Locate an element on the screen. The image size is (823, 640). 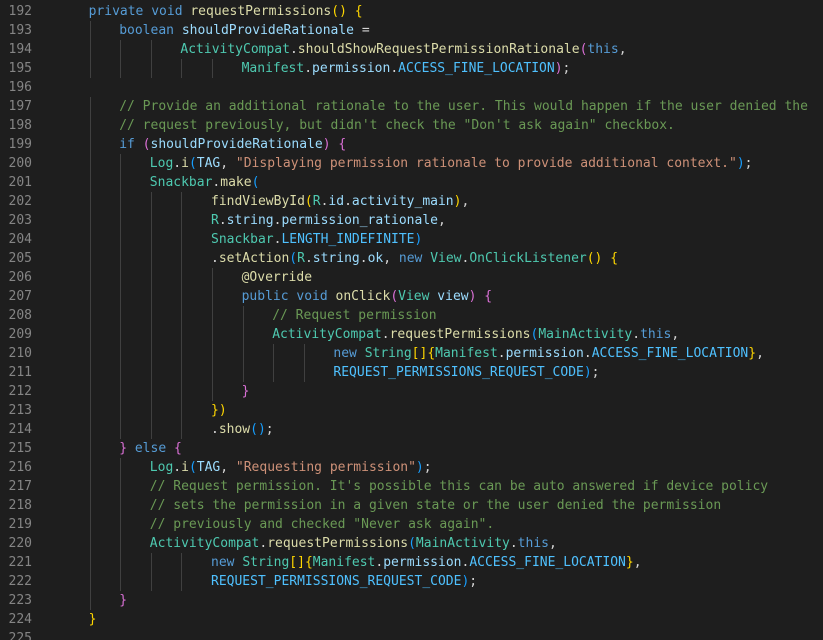
code-line: 225 is located at coordinates (411, 634).